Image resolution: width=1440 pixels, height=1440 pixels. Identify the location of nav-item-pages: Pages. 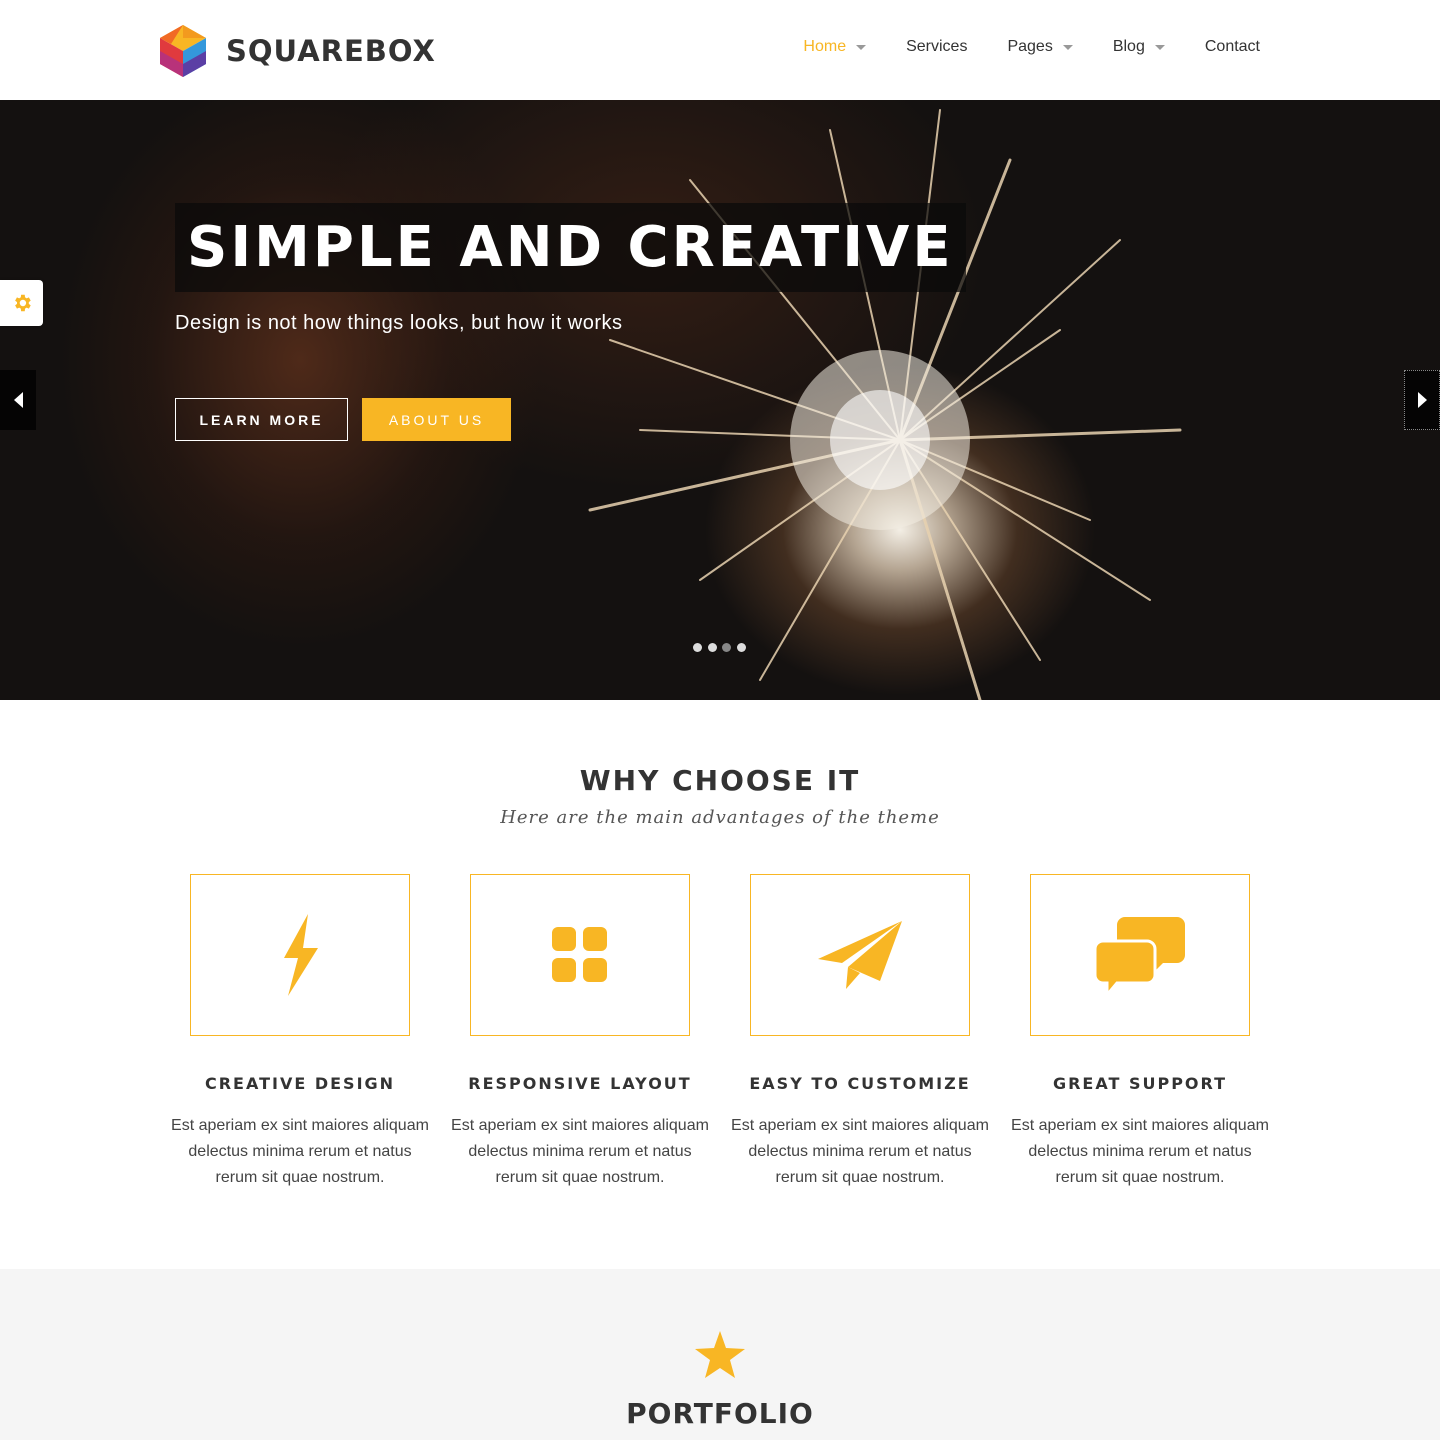
(1040, 47).